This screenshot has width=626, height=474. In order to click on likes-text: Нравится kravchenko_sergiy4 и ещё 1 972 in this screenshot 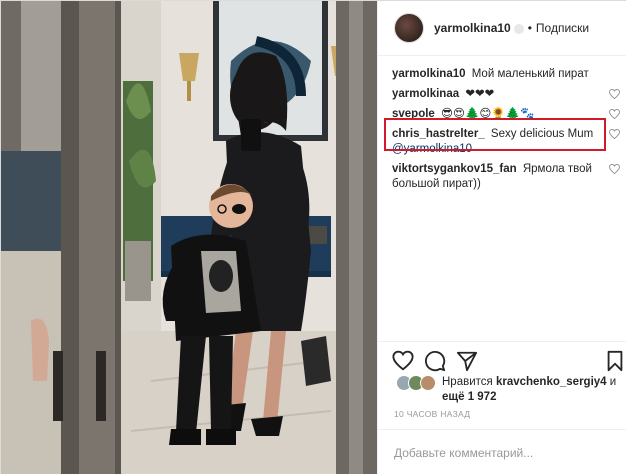, I will do `click(532, 390)`.